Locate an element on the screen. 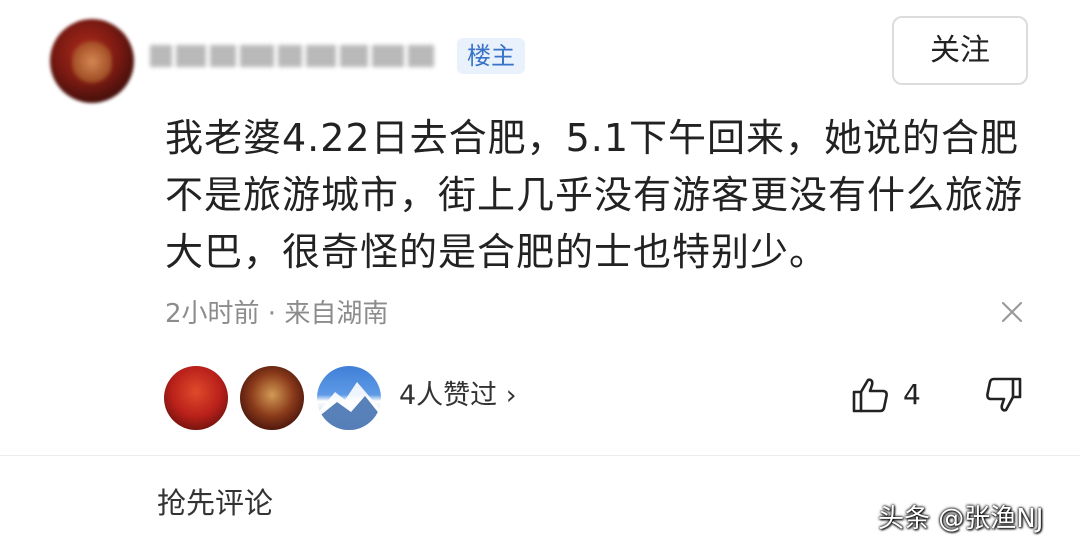 Image resolution: width=1080 pixels, height=552 pixels. watermark: 头条 @张渔NJ is located at coordinates (961, 519).